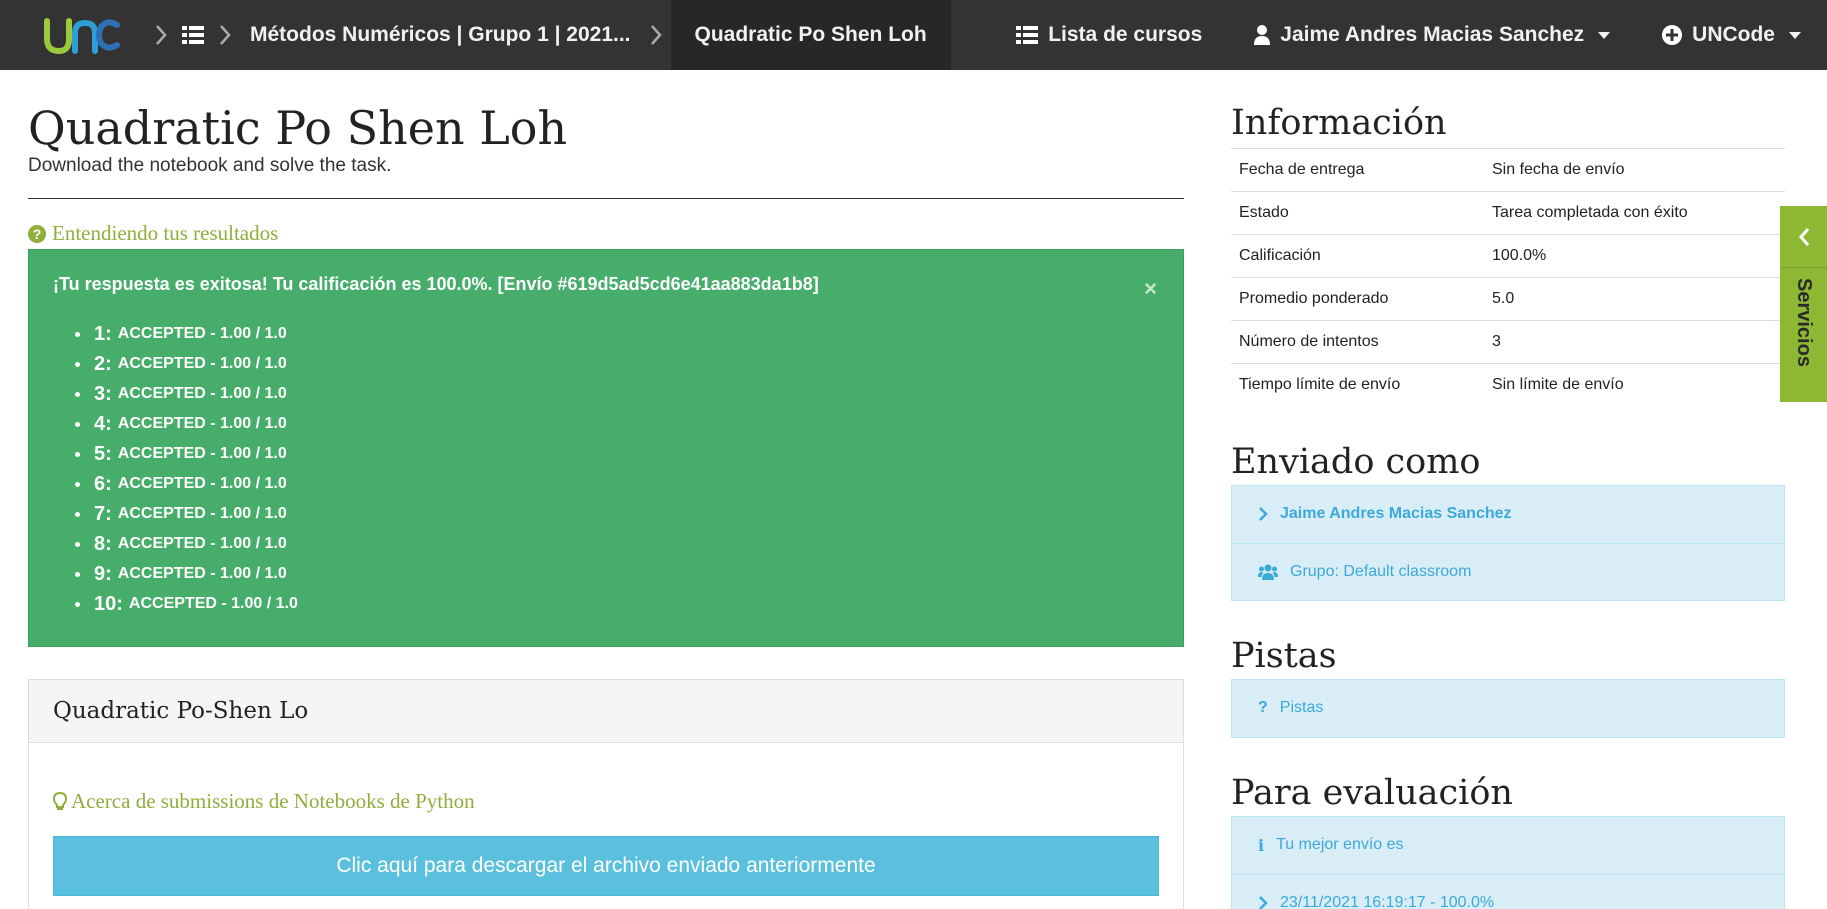 This screenshot has height=909, width=1827. What do you see at coordinates (1508, 514) in the screenshot?
I see `sent-as-user-item: Jaime Andres Macias Sanchez` at bounding box center [1508, 514].